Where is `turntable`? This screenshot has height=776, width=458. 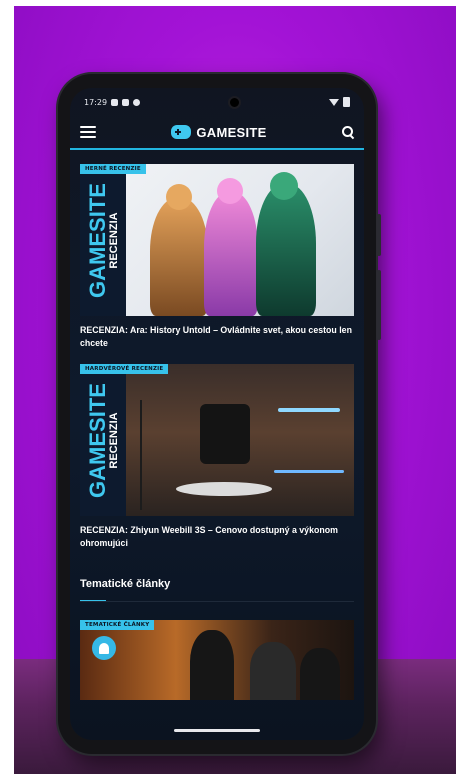 turntable is located at coordinates (224, 489).